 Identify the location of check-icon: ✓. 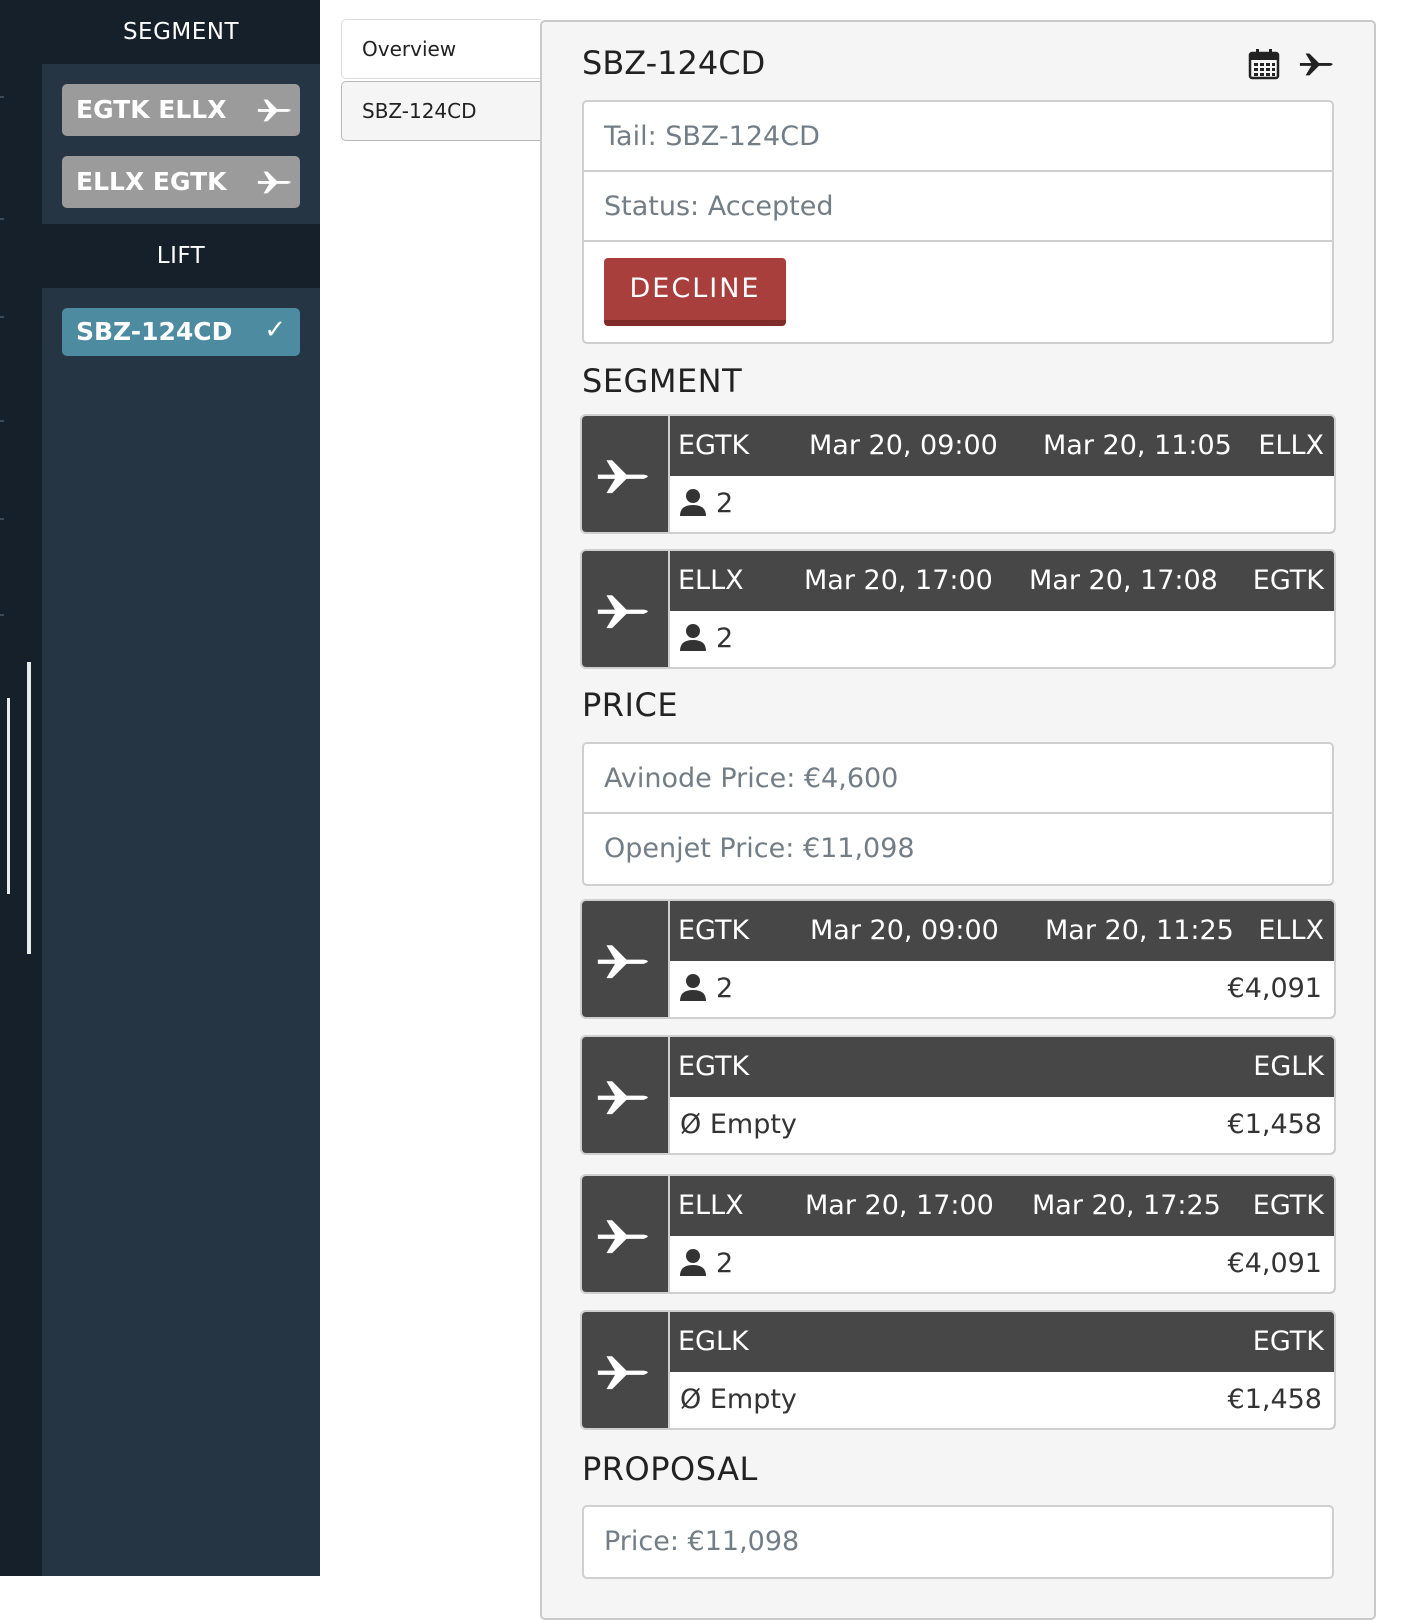
(275, 330).